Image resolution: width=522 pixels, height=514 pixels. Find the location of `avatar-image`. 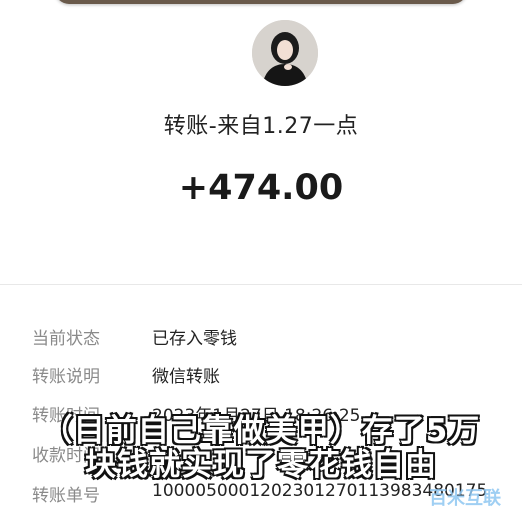

avatar-image is located at coordinates (285, 53).